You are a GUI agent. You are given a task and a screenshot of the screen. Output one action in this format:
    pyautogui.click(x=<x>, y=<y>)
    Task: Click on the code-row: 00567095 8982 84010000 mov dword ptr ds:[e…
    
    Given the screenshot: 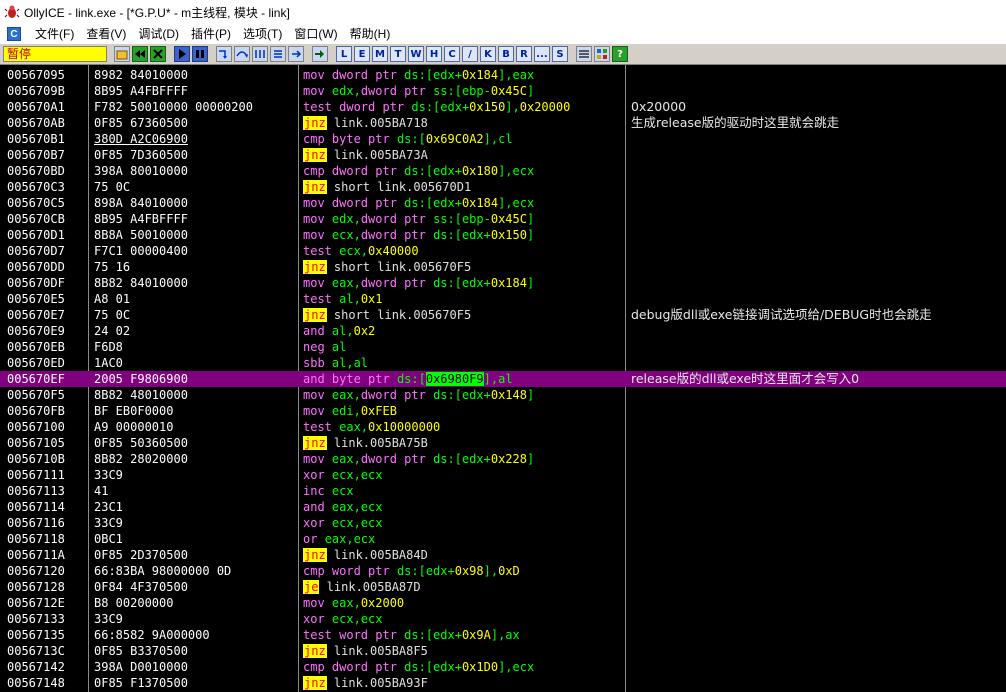 What is the action you would take?
    pyautogui.click(x=503, y=75)
    